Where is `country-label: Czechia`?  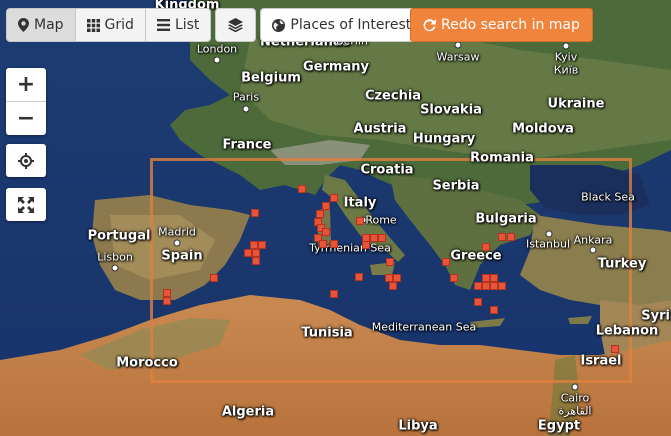
country-label: Czechia is located at coordinates (393, 96).